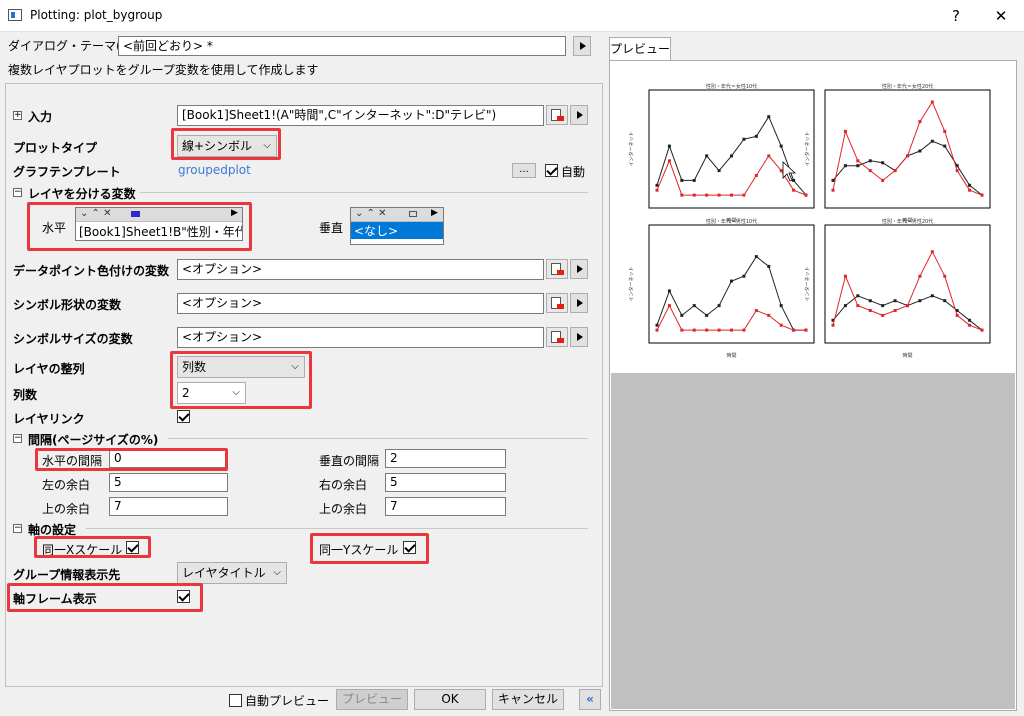 The width and height of the screenshot is (1024, 716). Describe the element at coordinates (579, 303) in the screenshot. I see `shape-var-menu-button` at that location.